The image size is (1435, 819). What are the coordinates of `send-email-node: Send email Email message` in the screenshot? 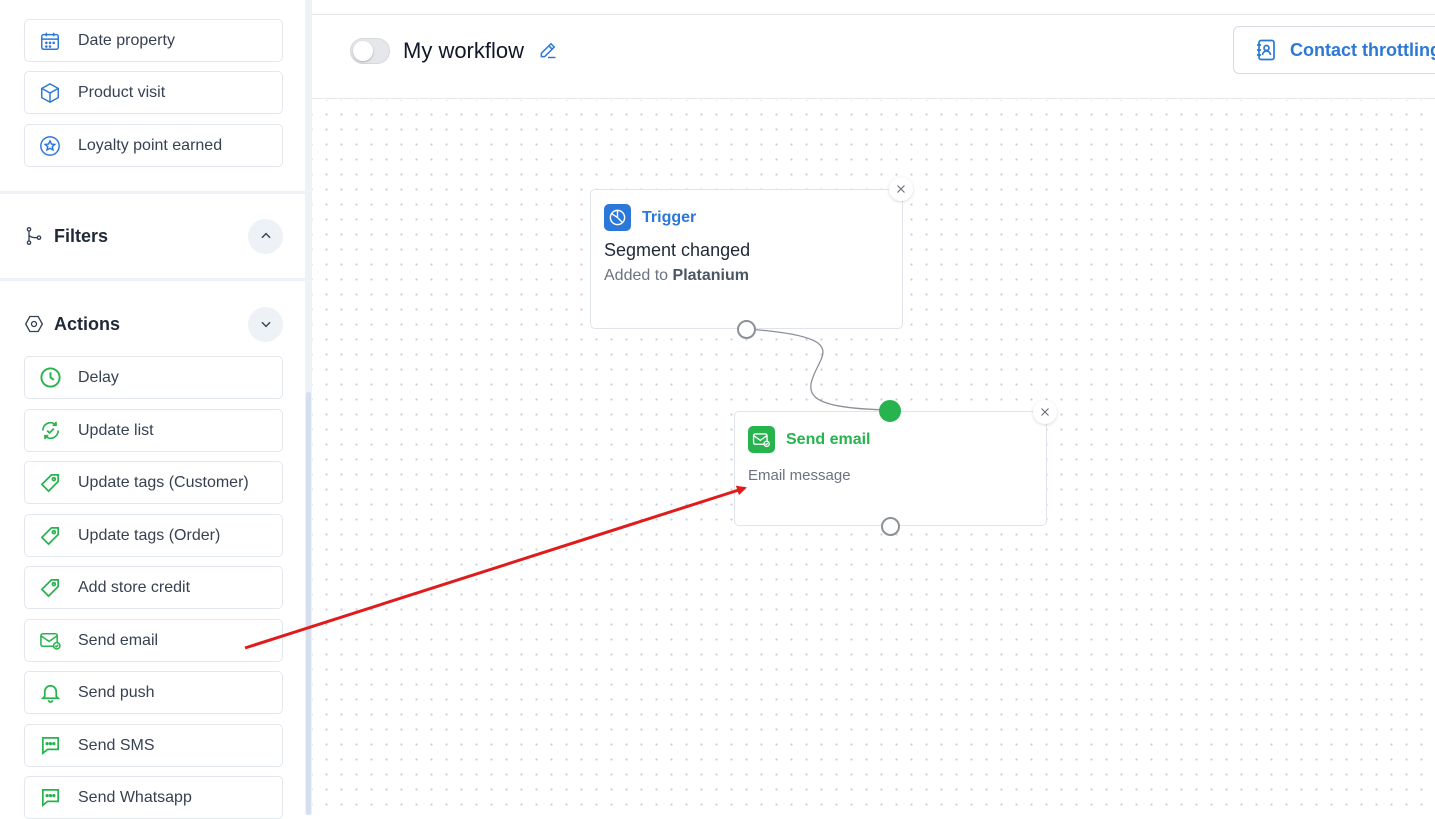 It's located at (890, 468).